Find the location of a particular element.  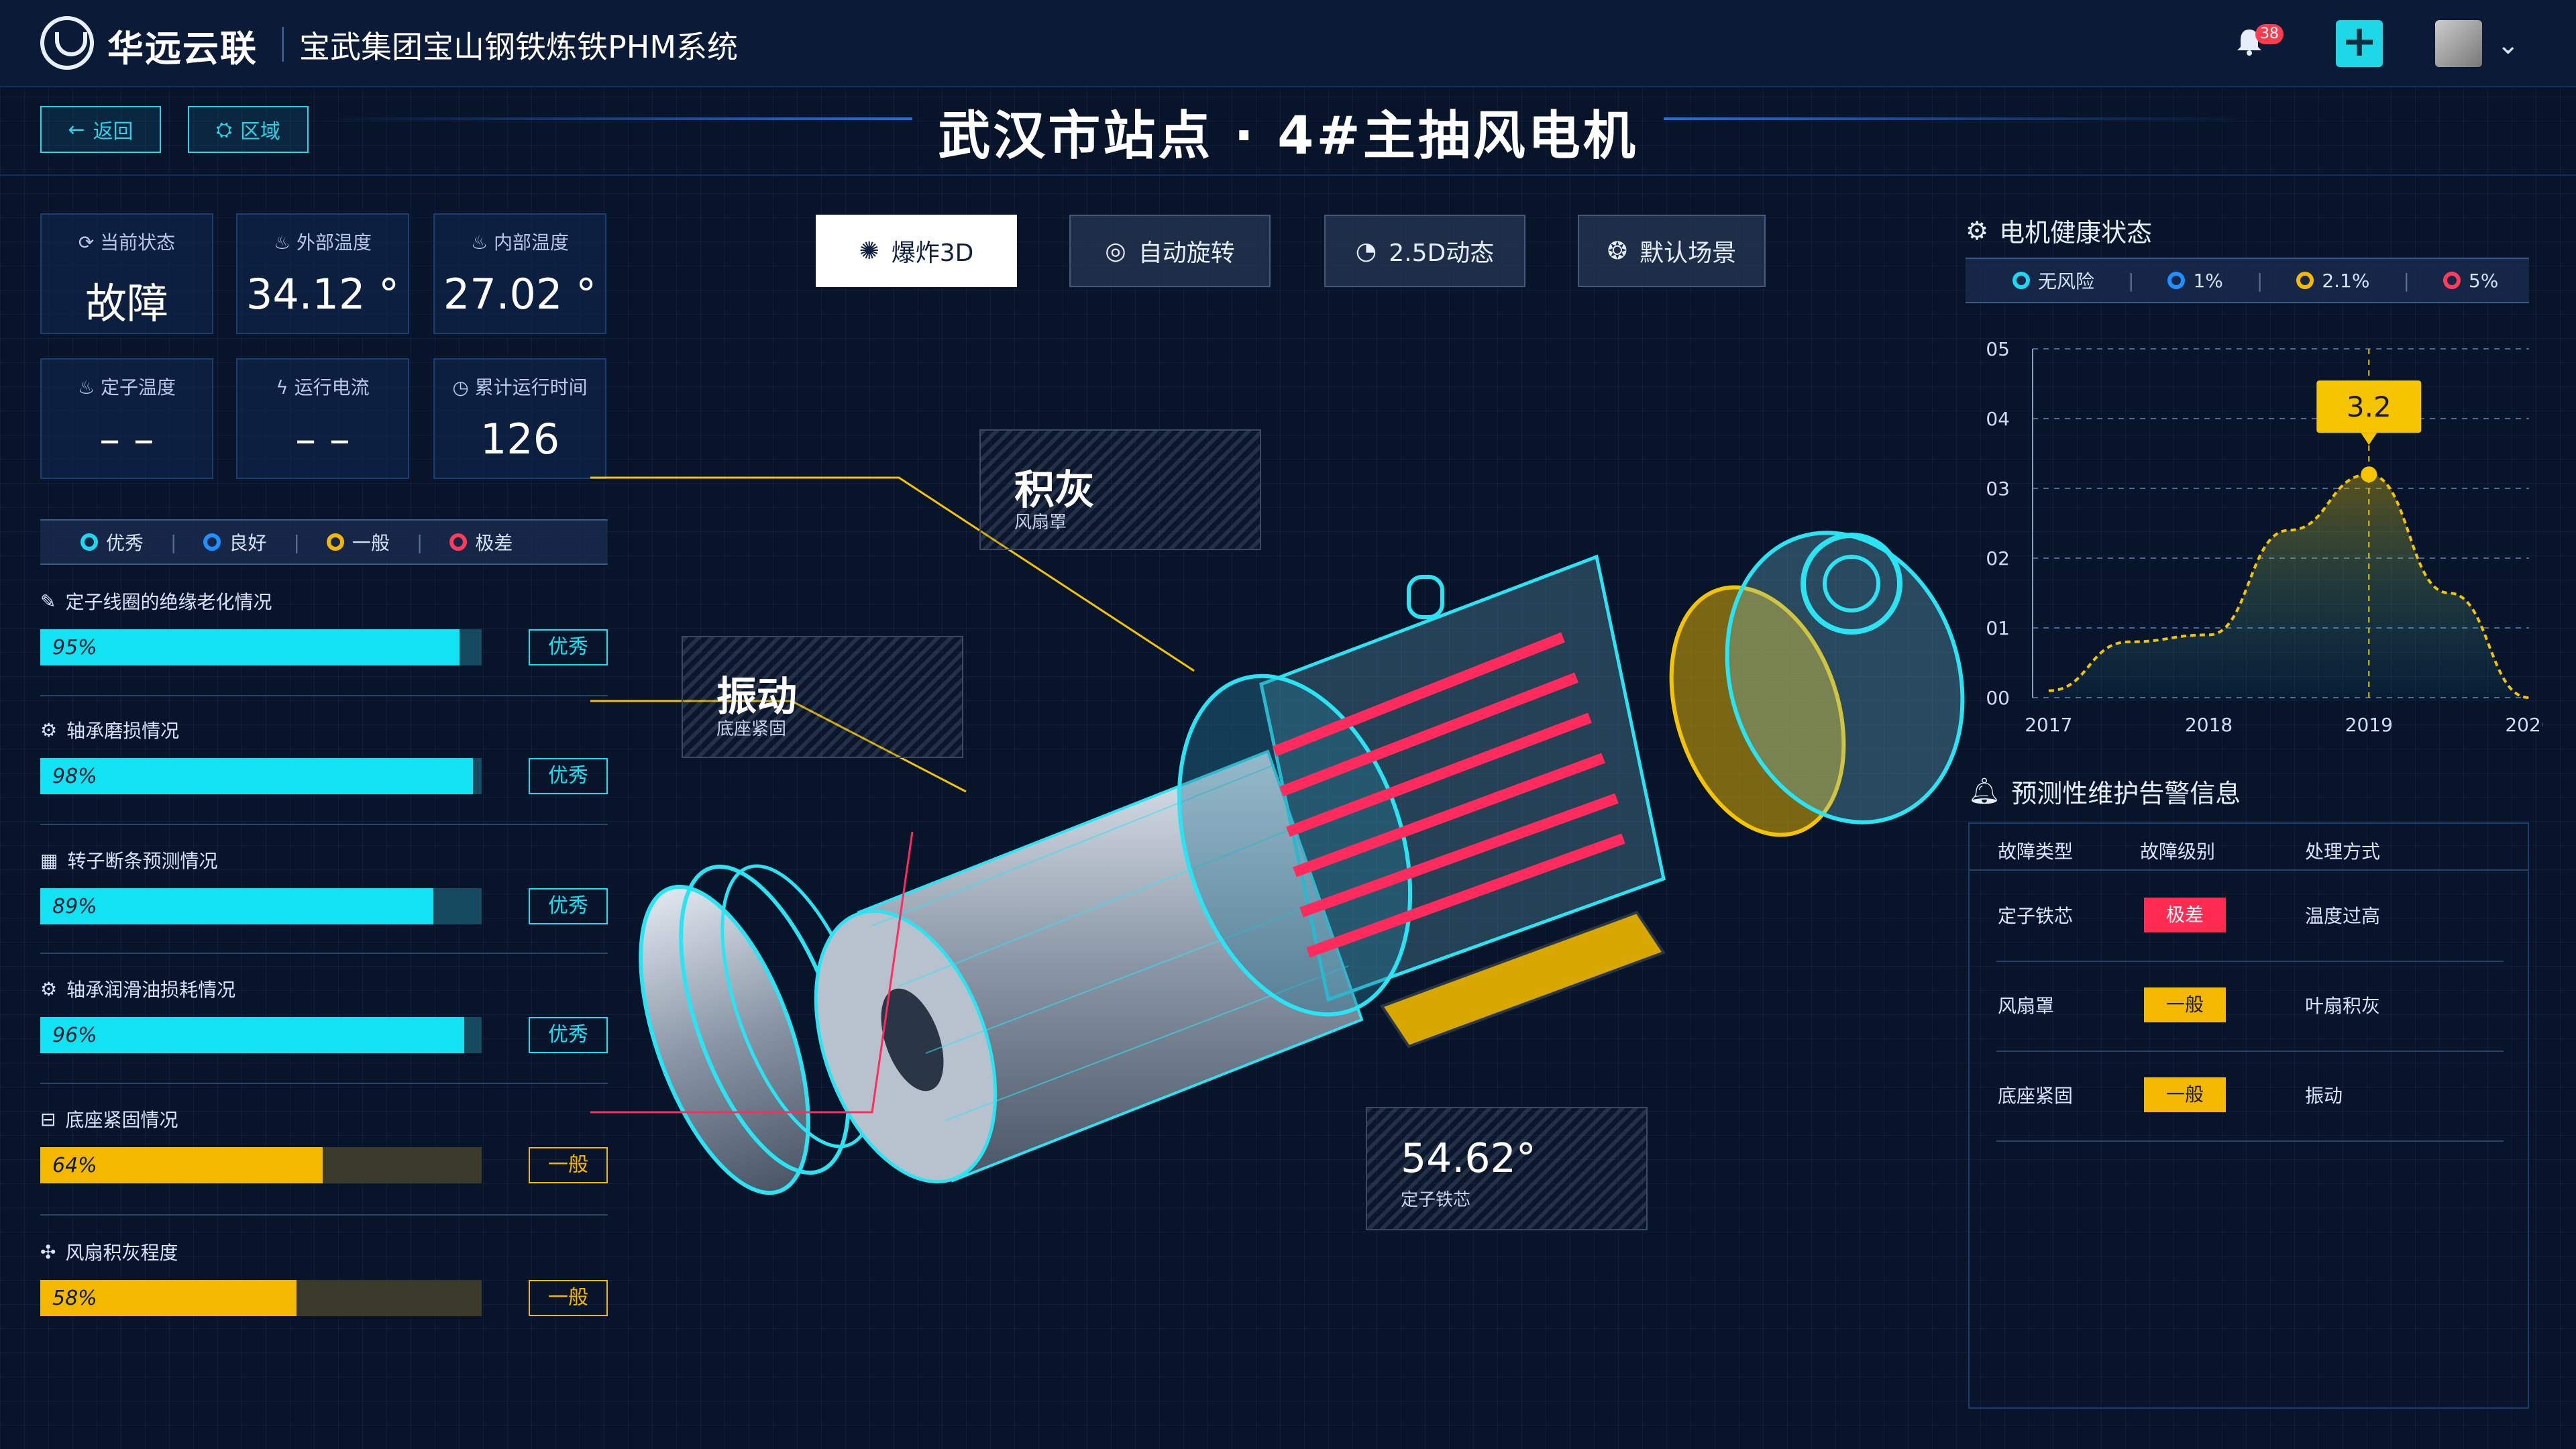

progress-fill: 98% is located at coordinates (256, 776).